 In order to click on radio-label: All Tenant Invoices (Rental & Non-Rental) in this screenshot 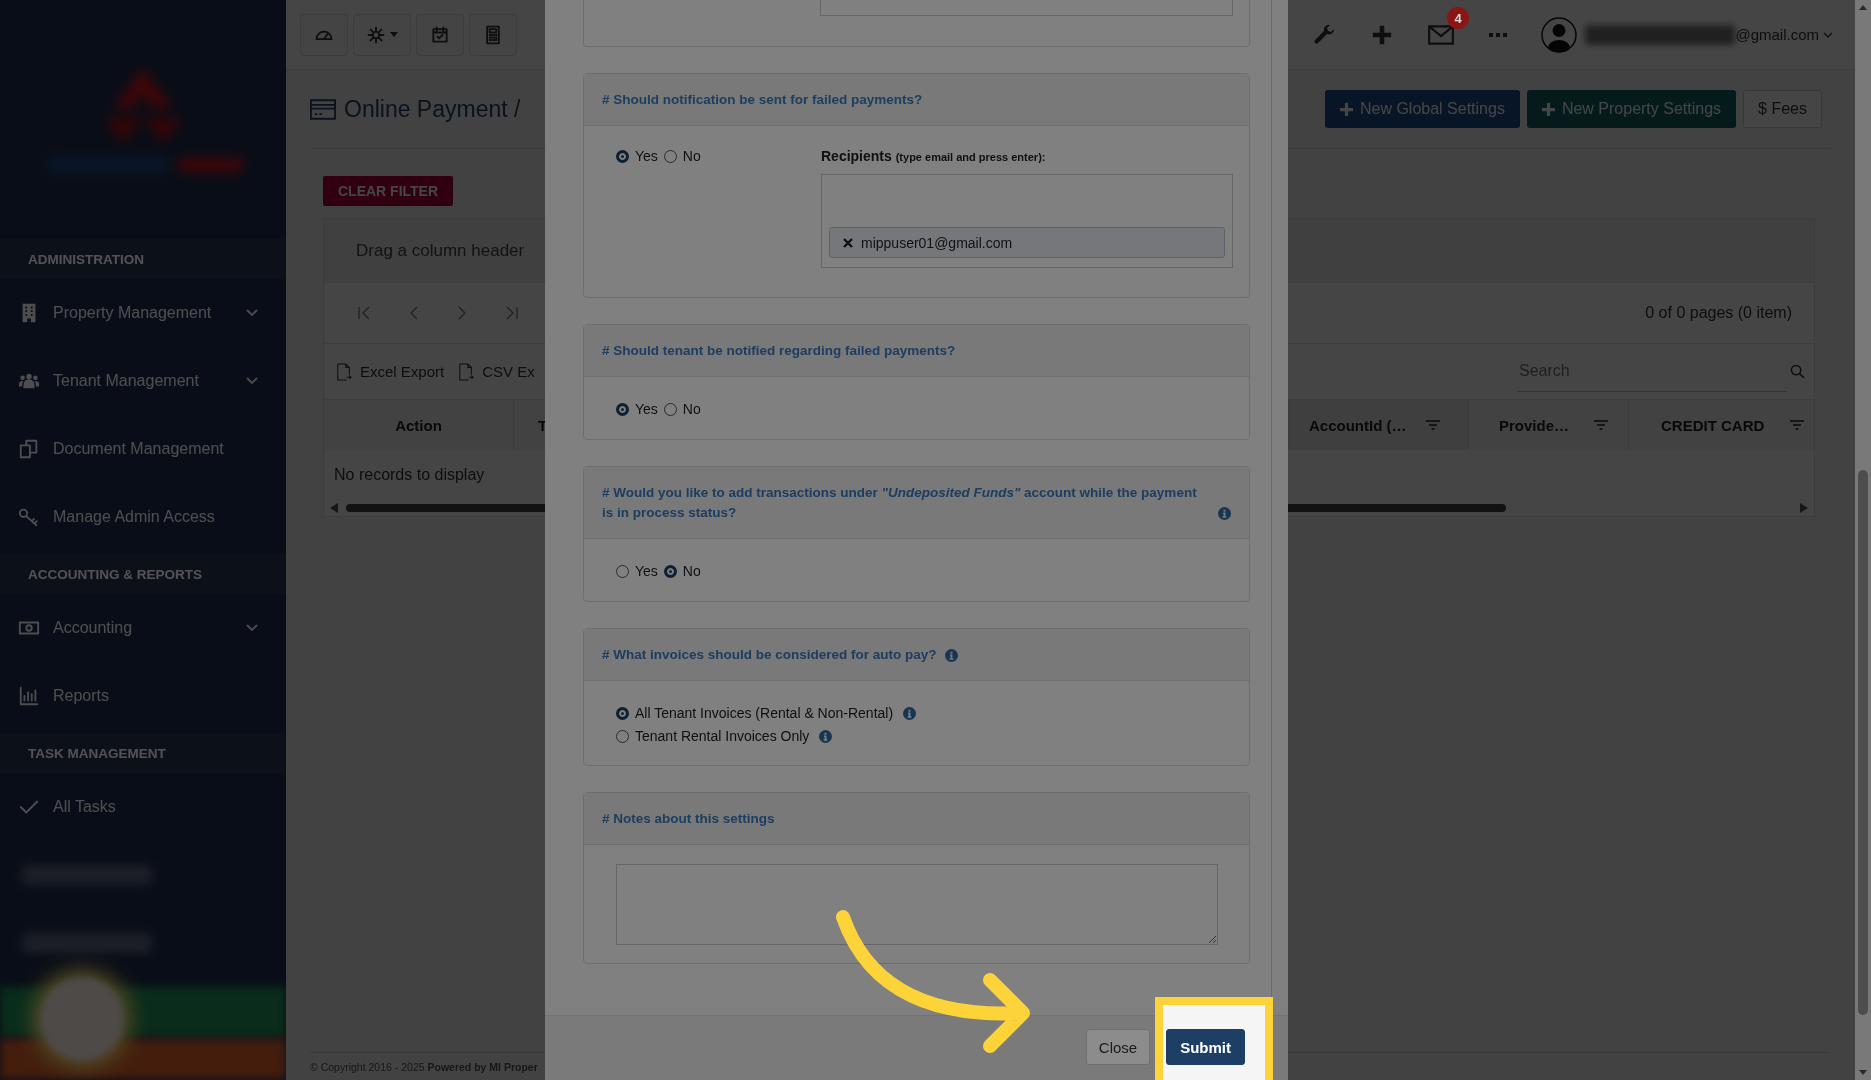, I will do `click(764, 713)`.